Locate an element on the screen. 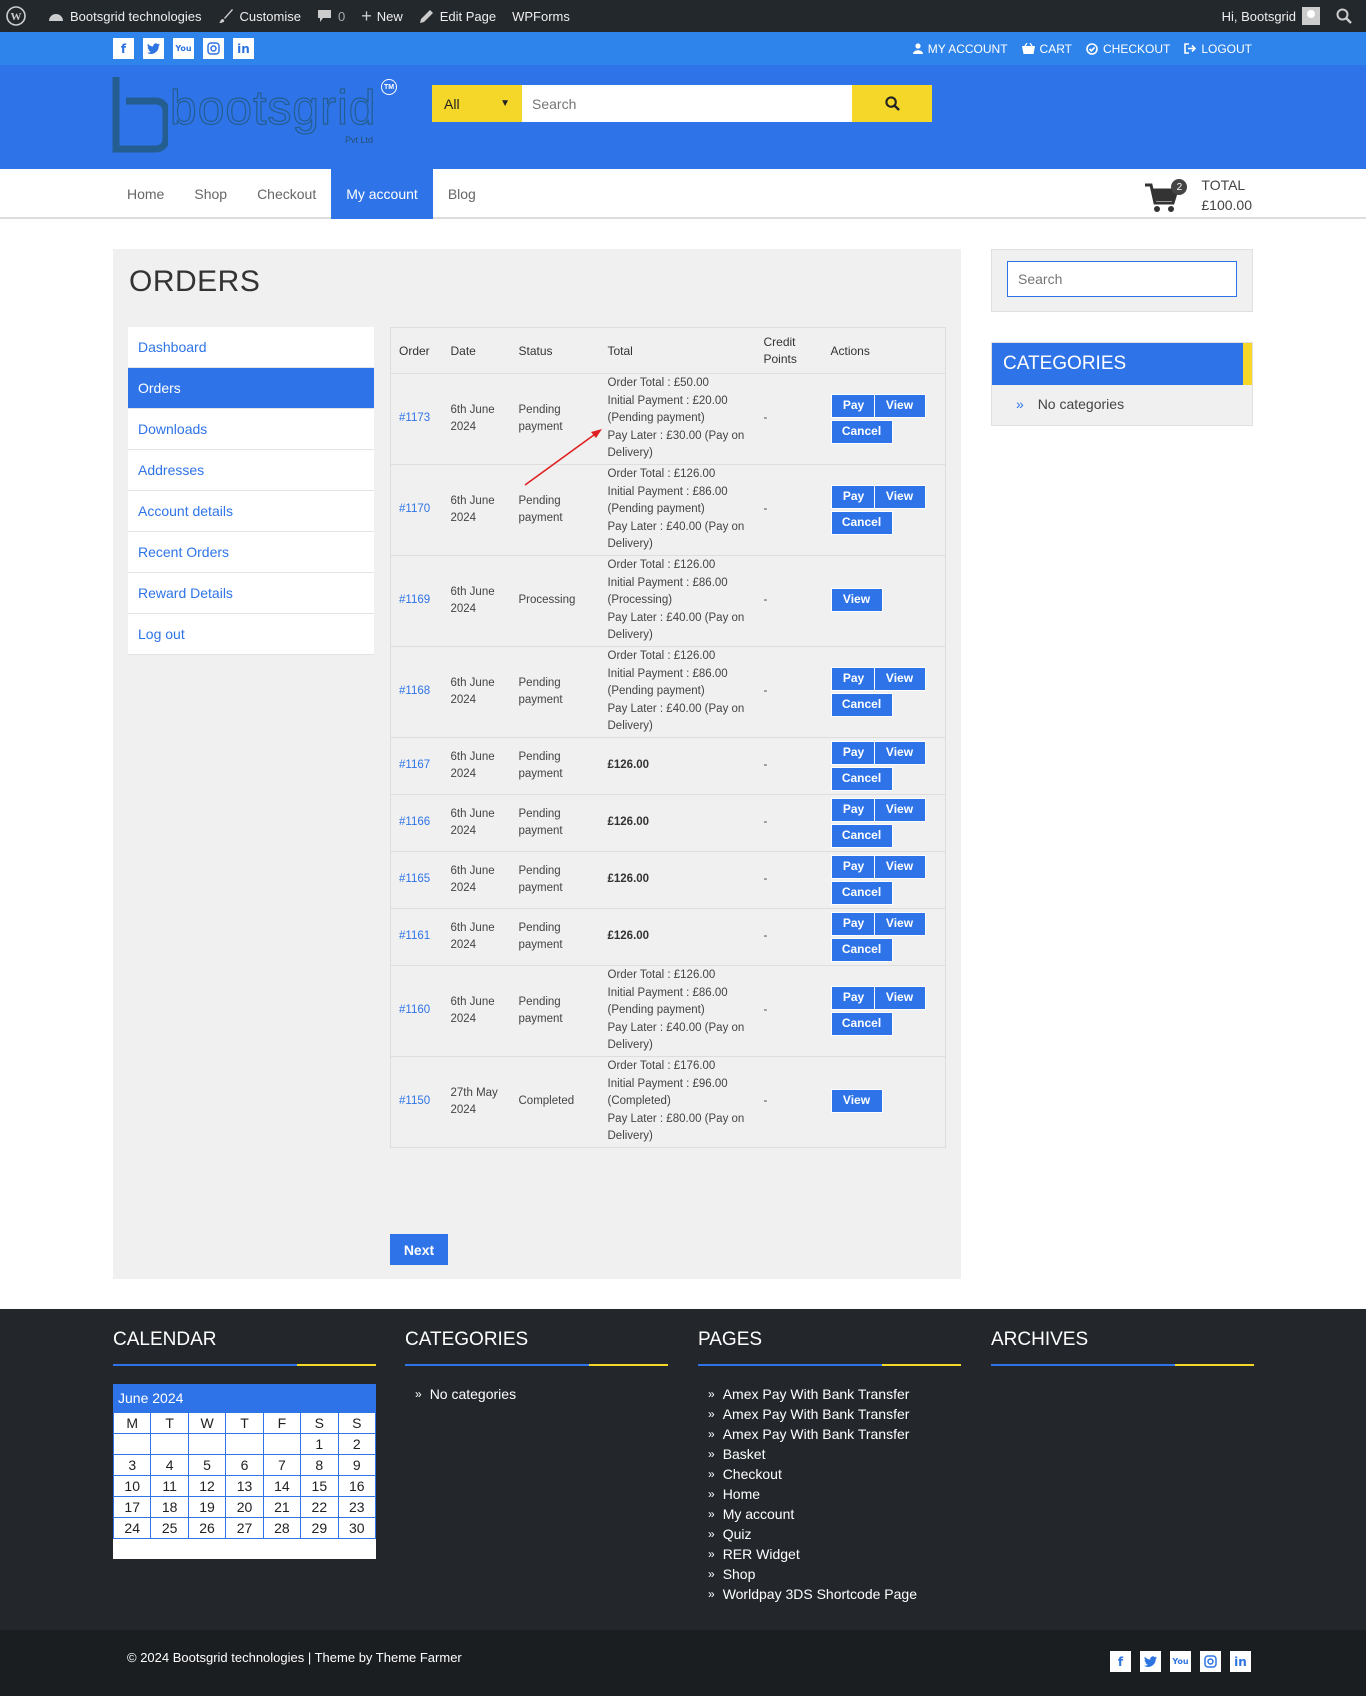  logout-link: LOGOUT is located at coordinates (1218, 49).